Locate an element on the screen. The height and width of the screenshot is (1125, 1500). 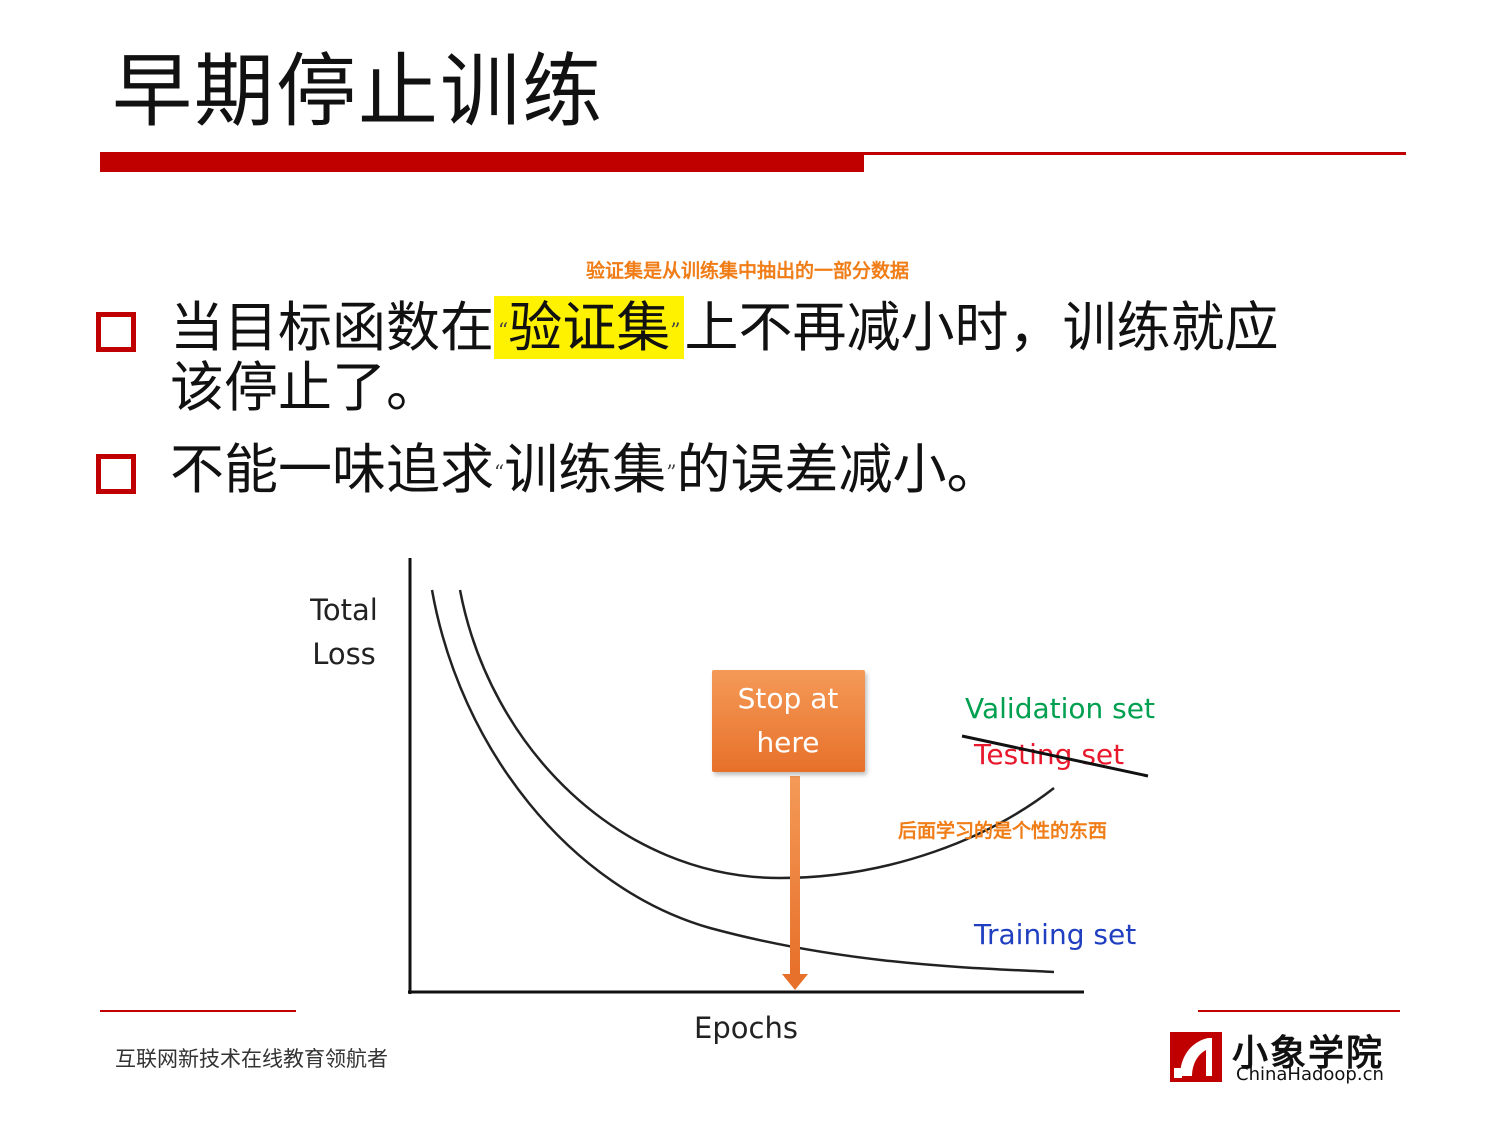
stop-arrow-shaft is located at coordinates (795, 876).